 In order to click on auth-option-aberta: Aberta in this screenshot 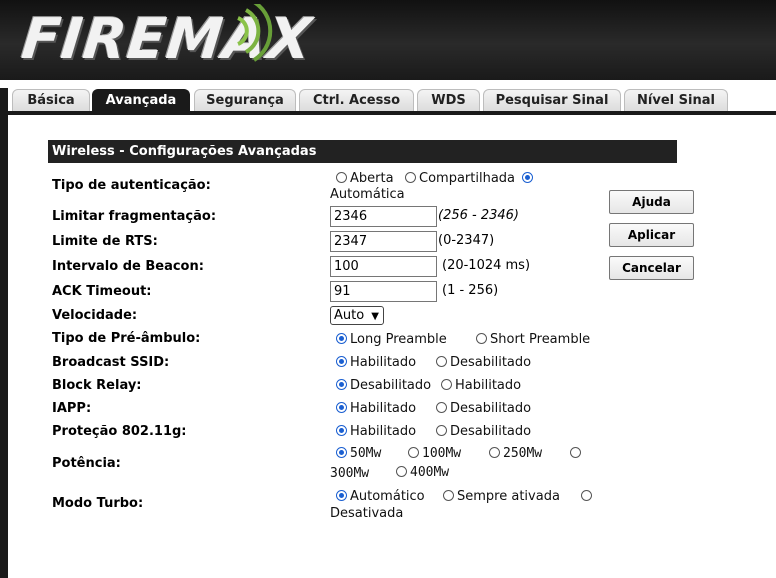, I will do `click(365, 178)`.